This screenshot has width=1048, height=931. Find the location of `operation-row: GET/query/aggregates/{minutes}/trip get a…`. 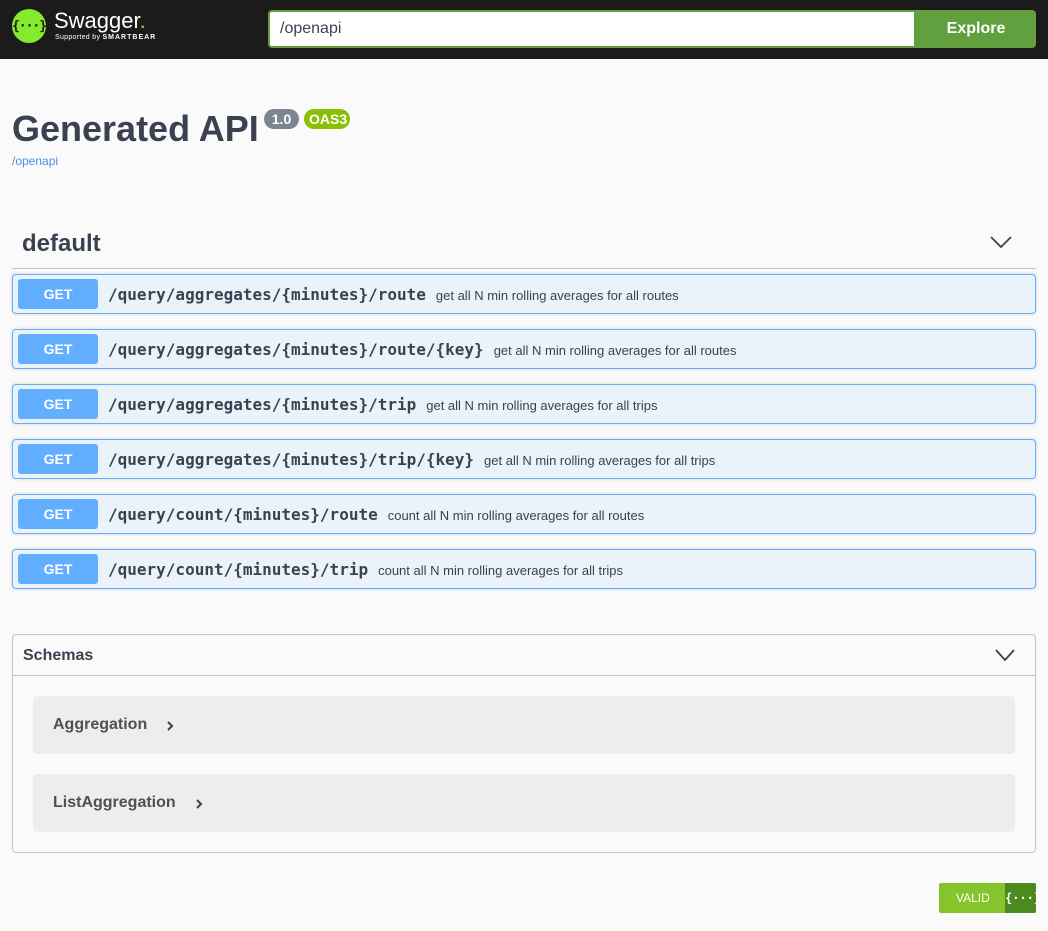

operation-row: GET/query/aggregates/{minutes}/trip get a… is located at coordinates (524, 404).